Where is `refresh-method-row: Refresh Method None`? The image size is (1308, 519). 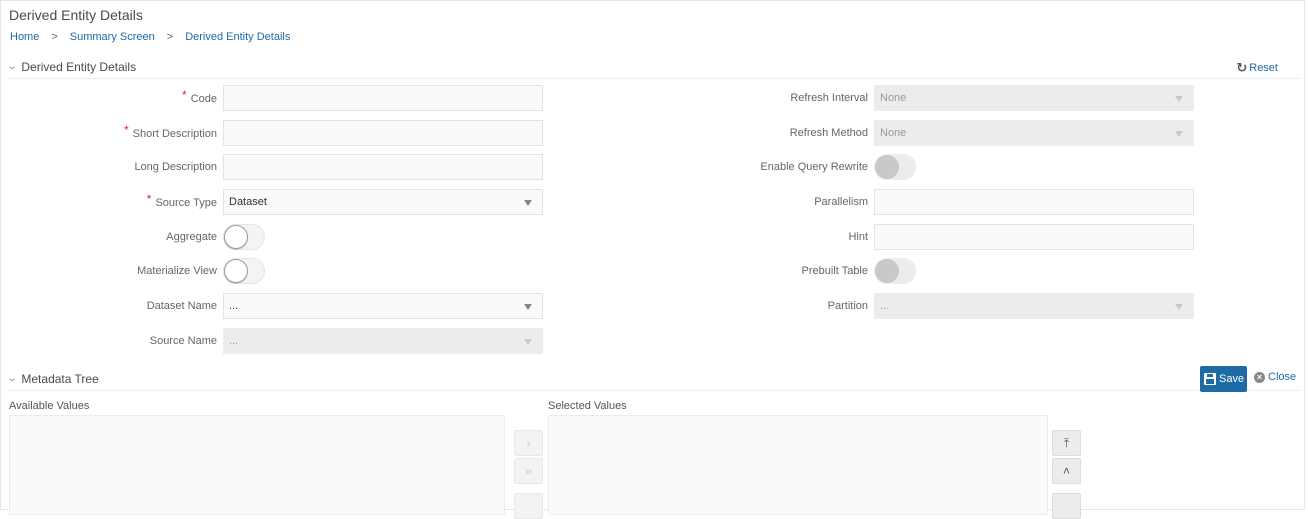
refresh-method-row: Refresh Method None is located at coordinates (897, 133).